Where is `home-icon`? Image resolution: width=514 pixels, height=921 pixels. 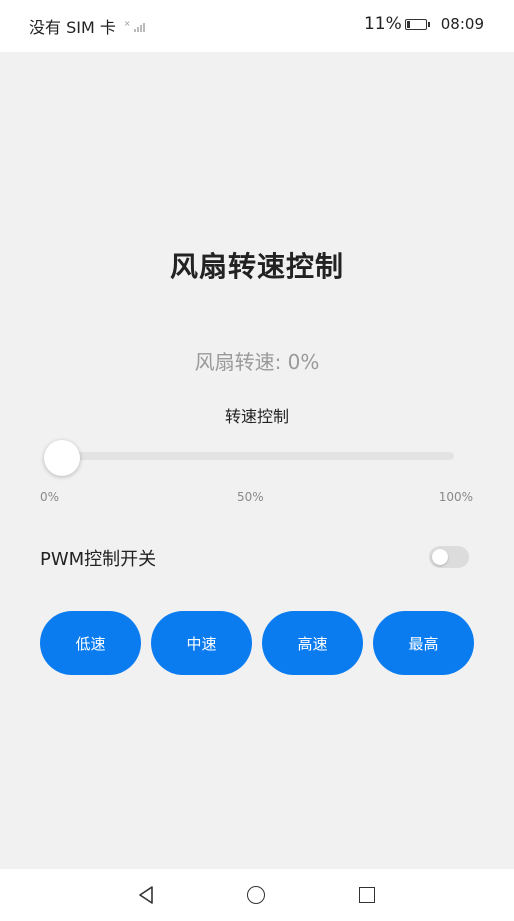 home-icon is located at coordinates (256, 895).